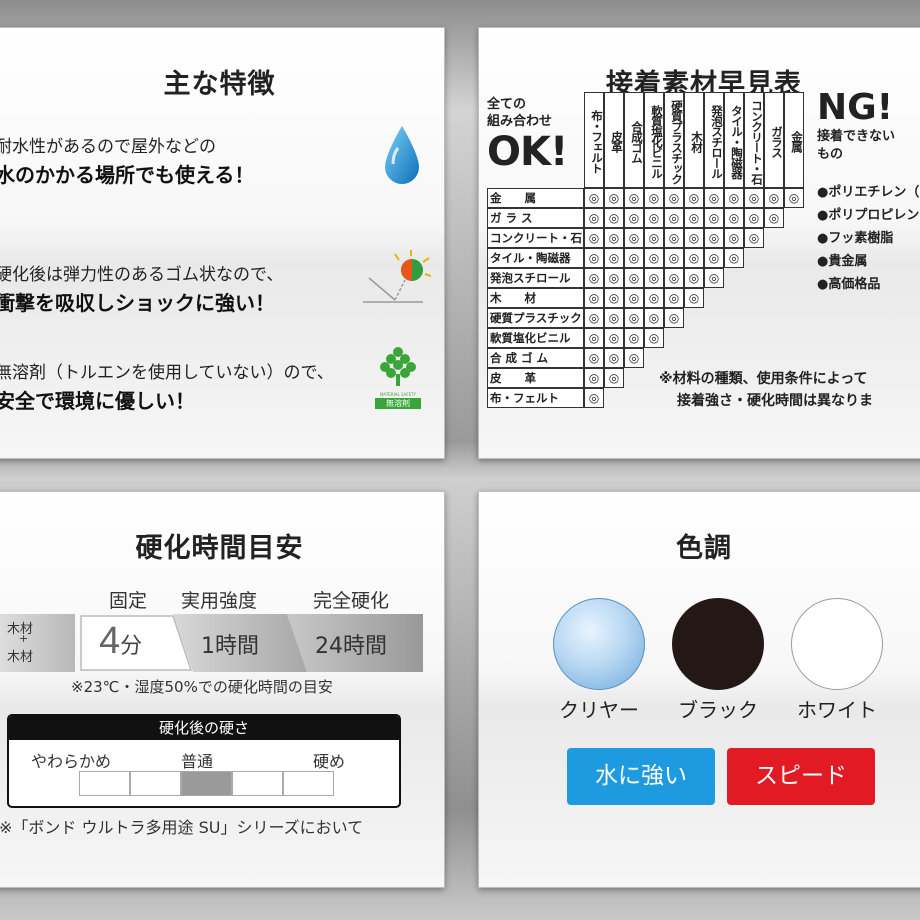 This screenshot has width=920, height=920. Describe the element at coordinates (837, 710) in the screenshot. I see `swatch-label: ホワイト` at that location.